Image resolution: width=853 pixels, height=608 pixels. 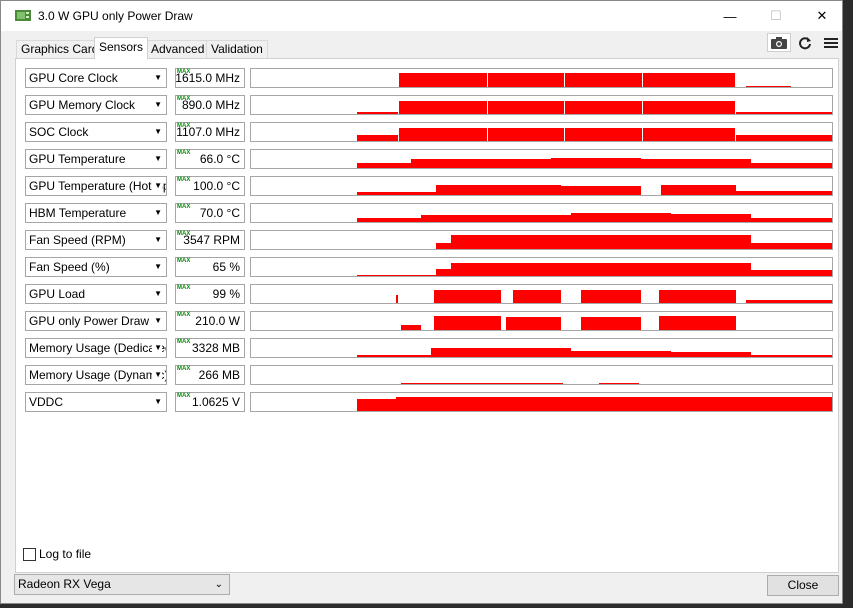 What do you see at coordinates (210, 159) in the screenshot?
I see `sensor-value-box: MAX 66.0 °C` at bounding box center [210, 159].